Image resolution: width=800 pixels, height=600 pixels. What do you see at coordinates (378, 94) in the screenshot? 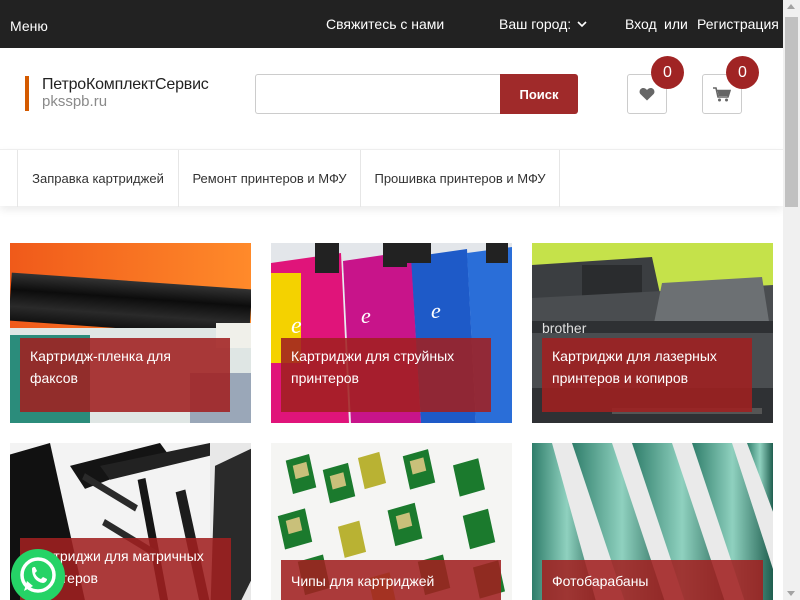
I see `search-input` at bounding box center [378, 94].